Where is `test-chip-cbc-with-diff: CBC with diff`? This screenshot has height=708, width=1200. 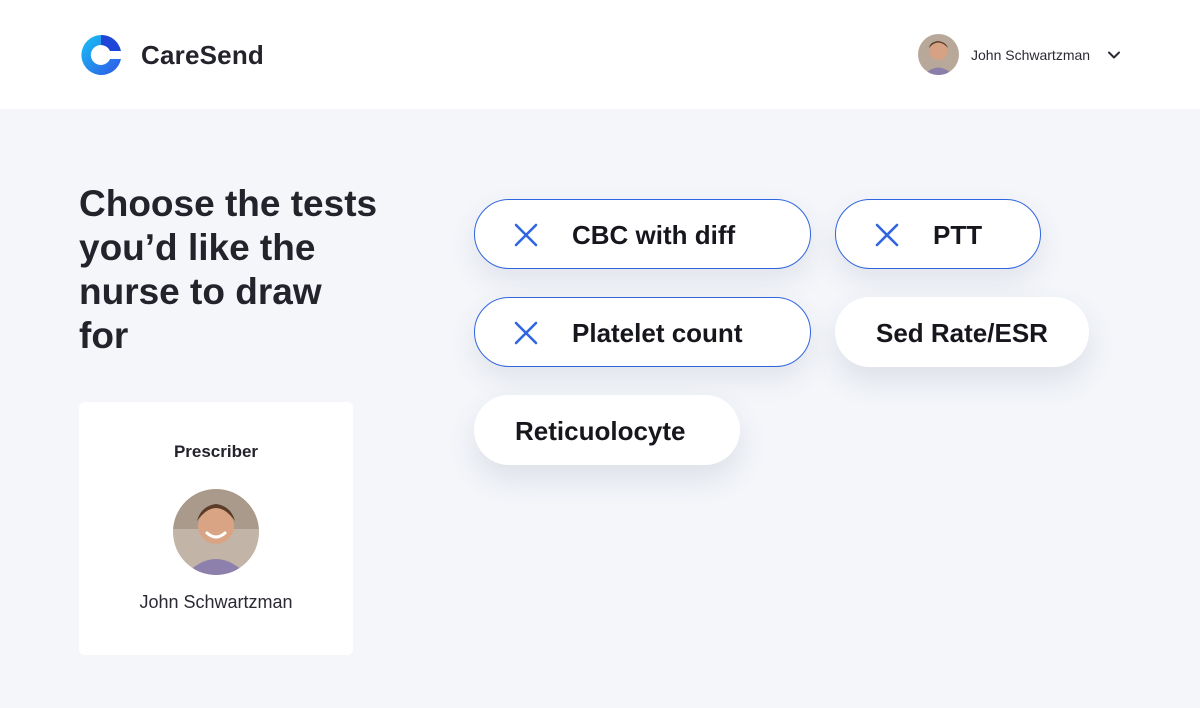 test-chip-cbc-with-diff: CBC with diff is located at coordinates (642, 234).